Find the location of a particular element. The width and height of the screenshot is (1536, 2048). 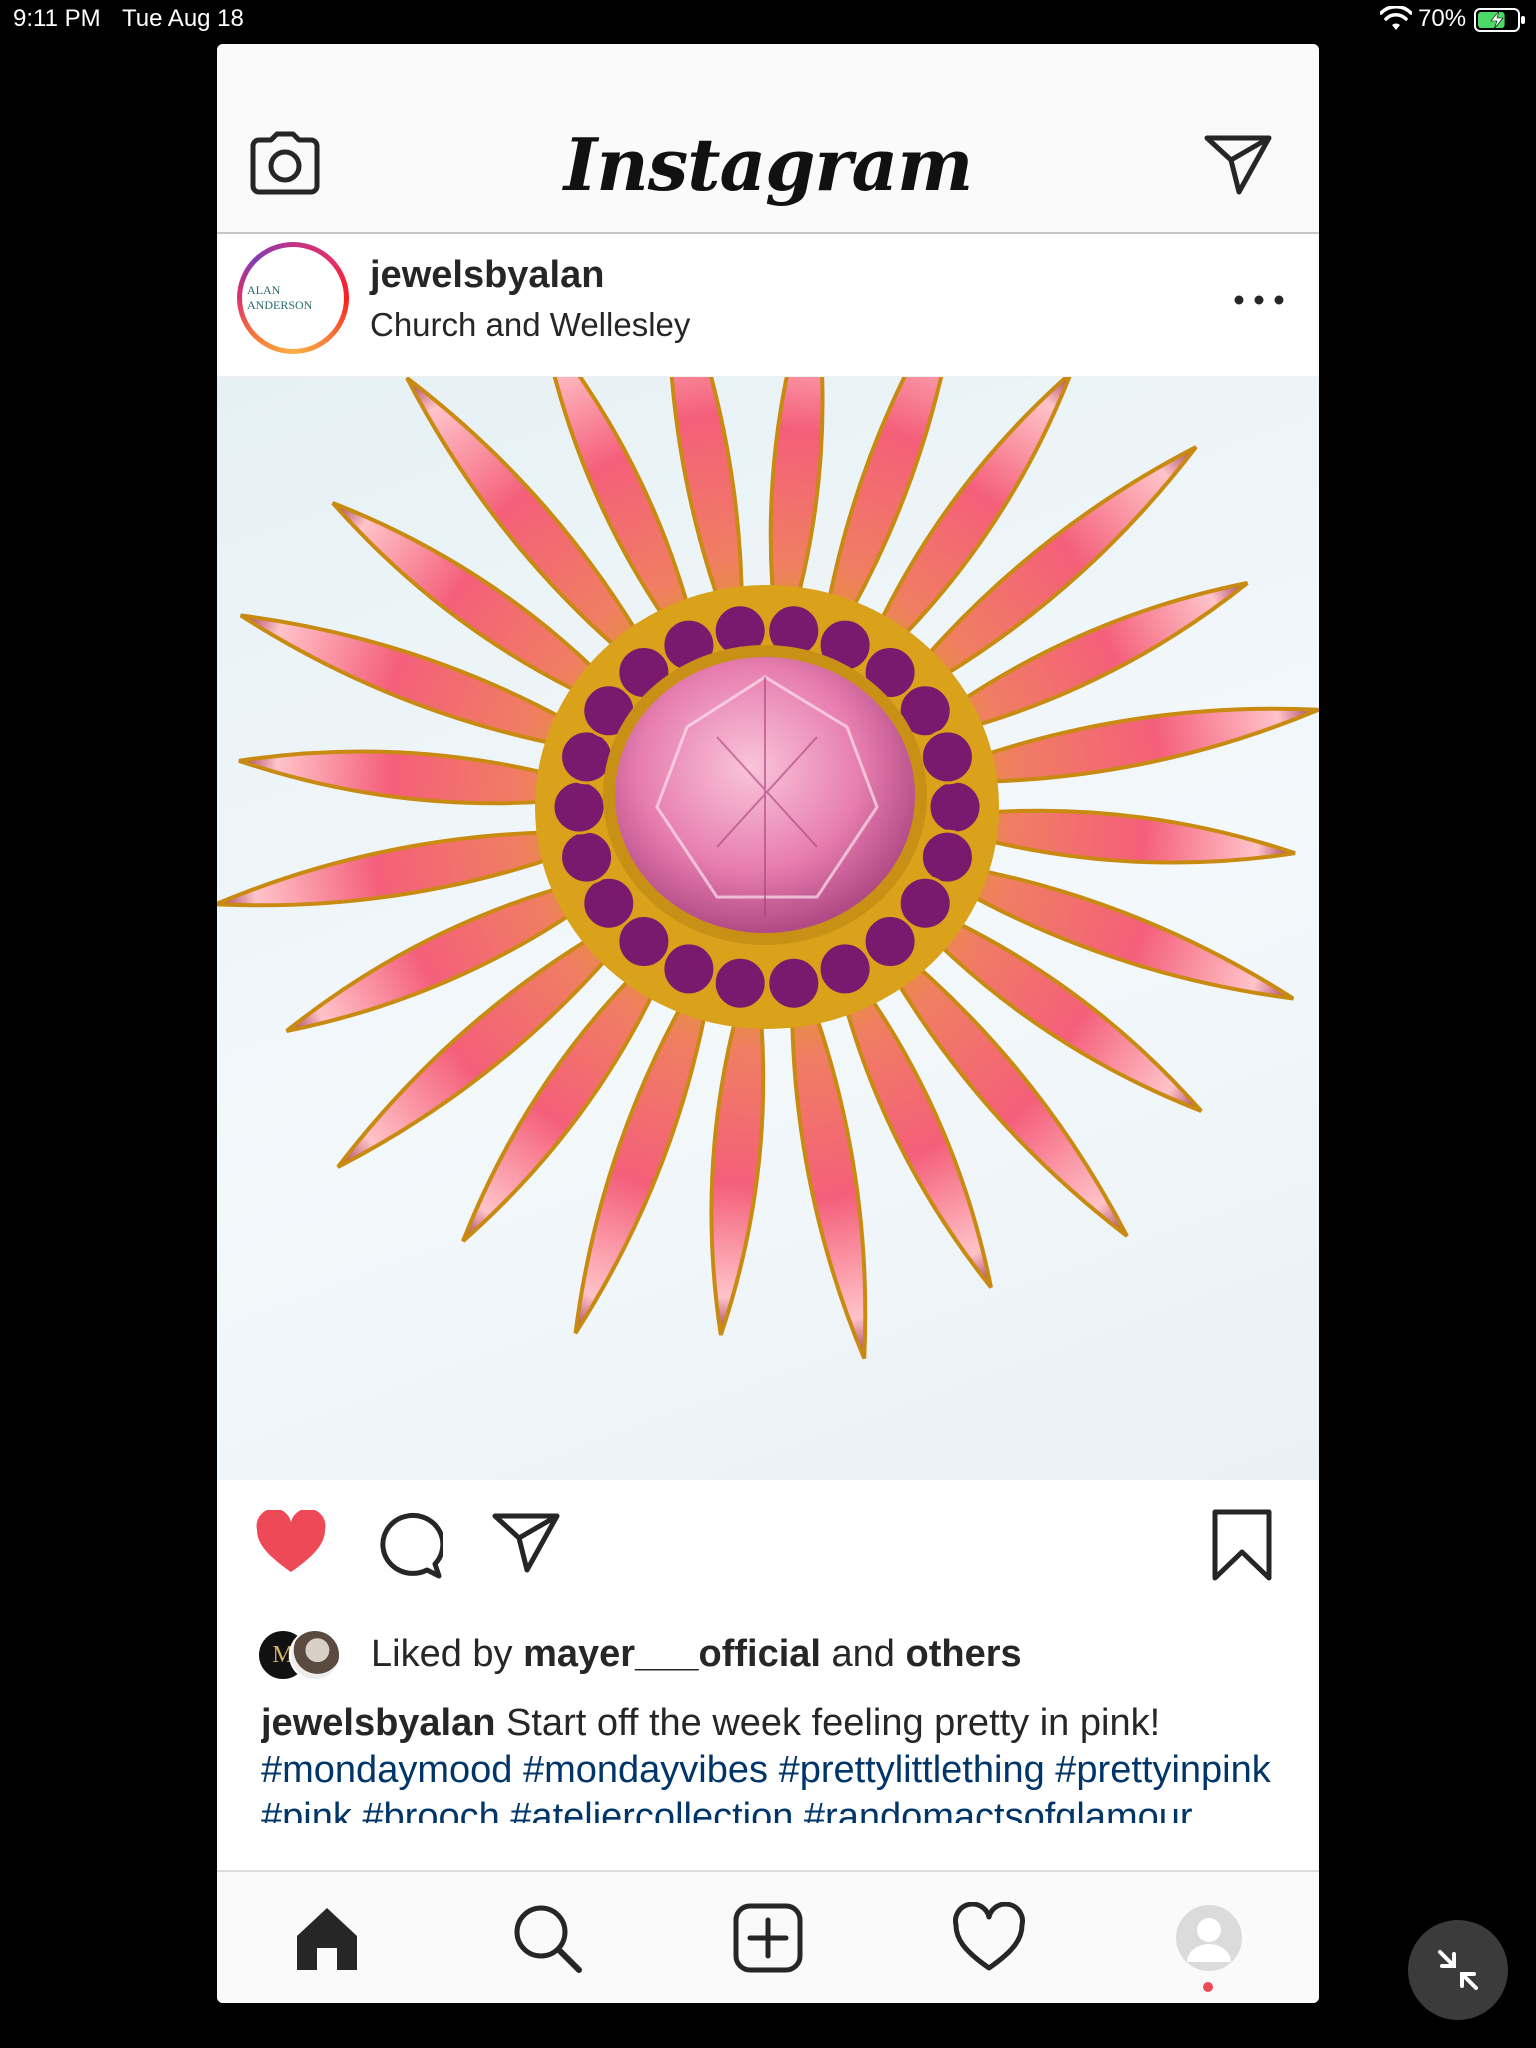

liked-by-text: Liked by mayer___official and others is located at coordinates (696, 1654).